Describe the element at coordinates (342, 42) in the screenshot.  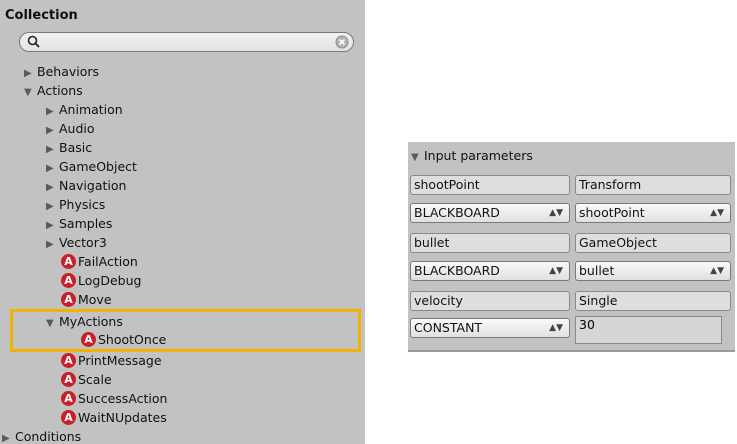
I see `clear-search-icon` at that location.